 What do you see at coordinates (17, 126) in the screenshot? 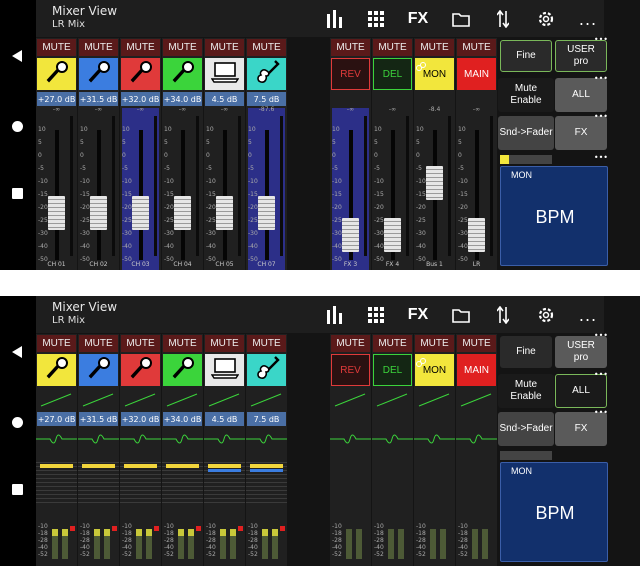
I see `home-icon` at bounding box center [17, 126].